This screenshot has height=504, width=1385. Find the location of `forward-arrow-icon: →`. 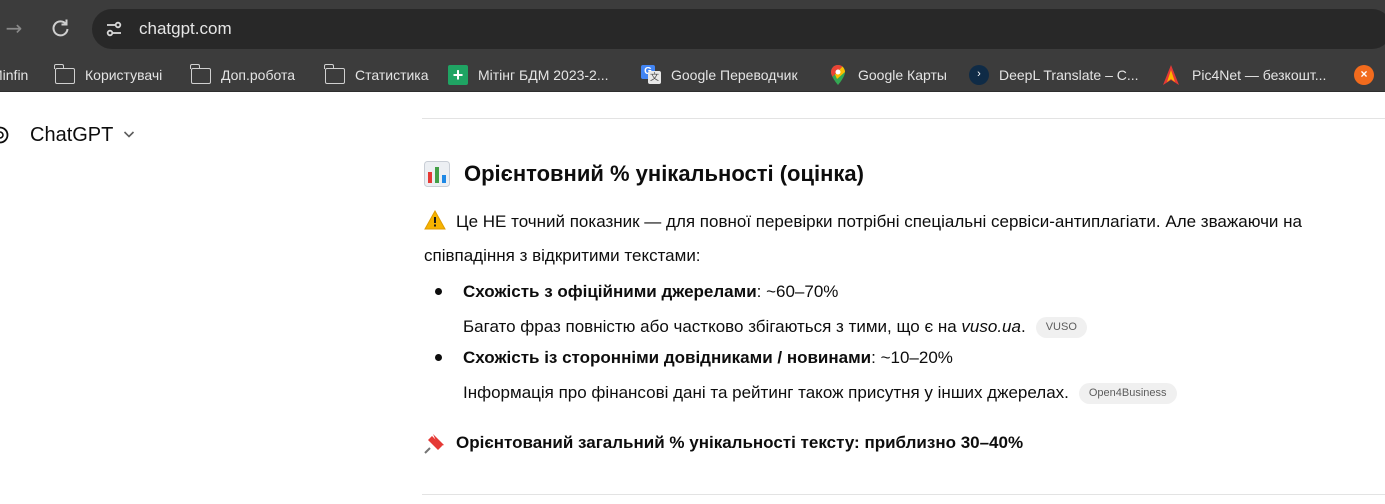

forward-arrow-icon: → is located at coordinates (14, 28).